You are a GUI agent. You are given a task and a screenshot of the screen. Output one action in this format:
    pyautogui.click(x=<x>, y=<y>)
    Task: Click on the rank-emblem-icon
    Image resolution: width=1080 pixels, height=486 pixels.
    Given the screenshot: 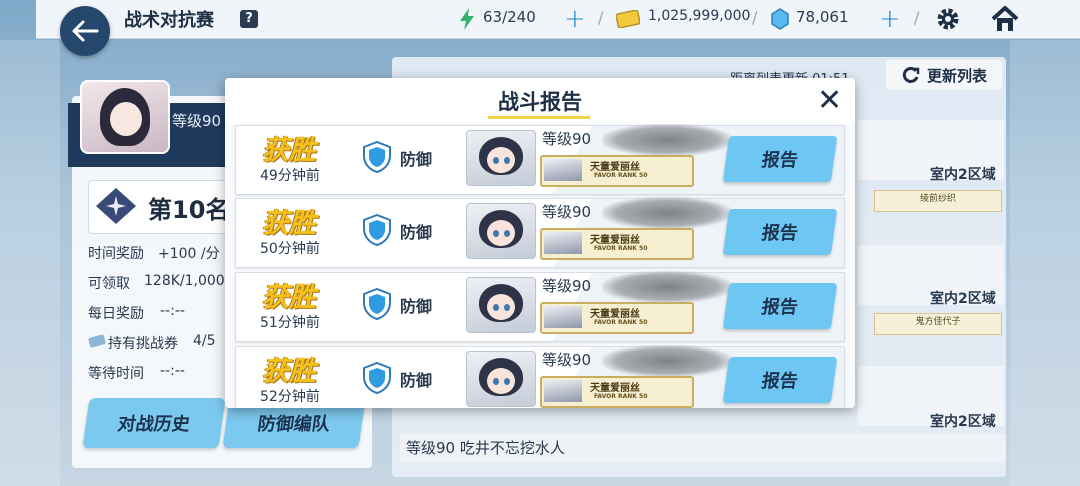 What is the action you would take?
    pyautogui.click(x=116, y=206)
    